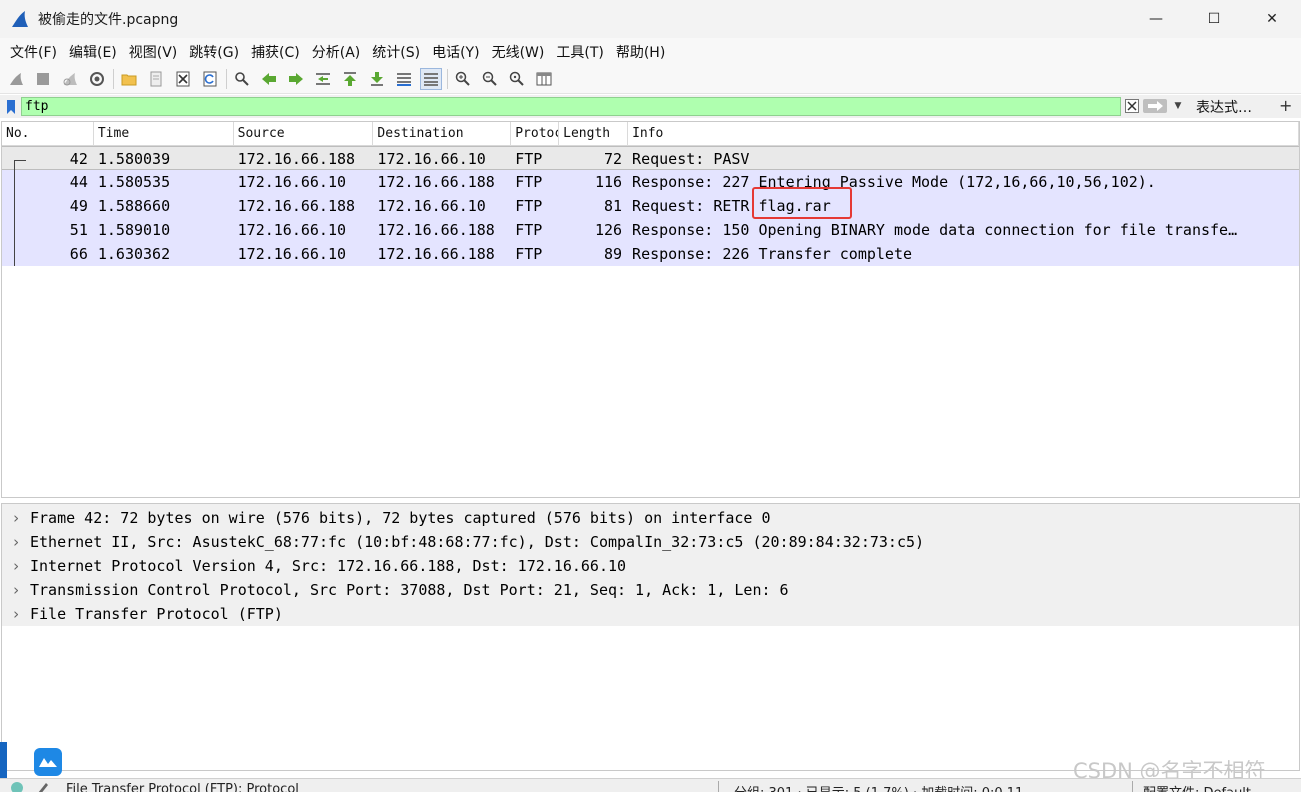 The height and width of the screenshot is (792, 1301). Describe the element at coordinates (640, 52) in the screenshot. I see `menu-help: 帮助(H)` at that location.